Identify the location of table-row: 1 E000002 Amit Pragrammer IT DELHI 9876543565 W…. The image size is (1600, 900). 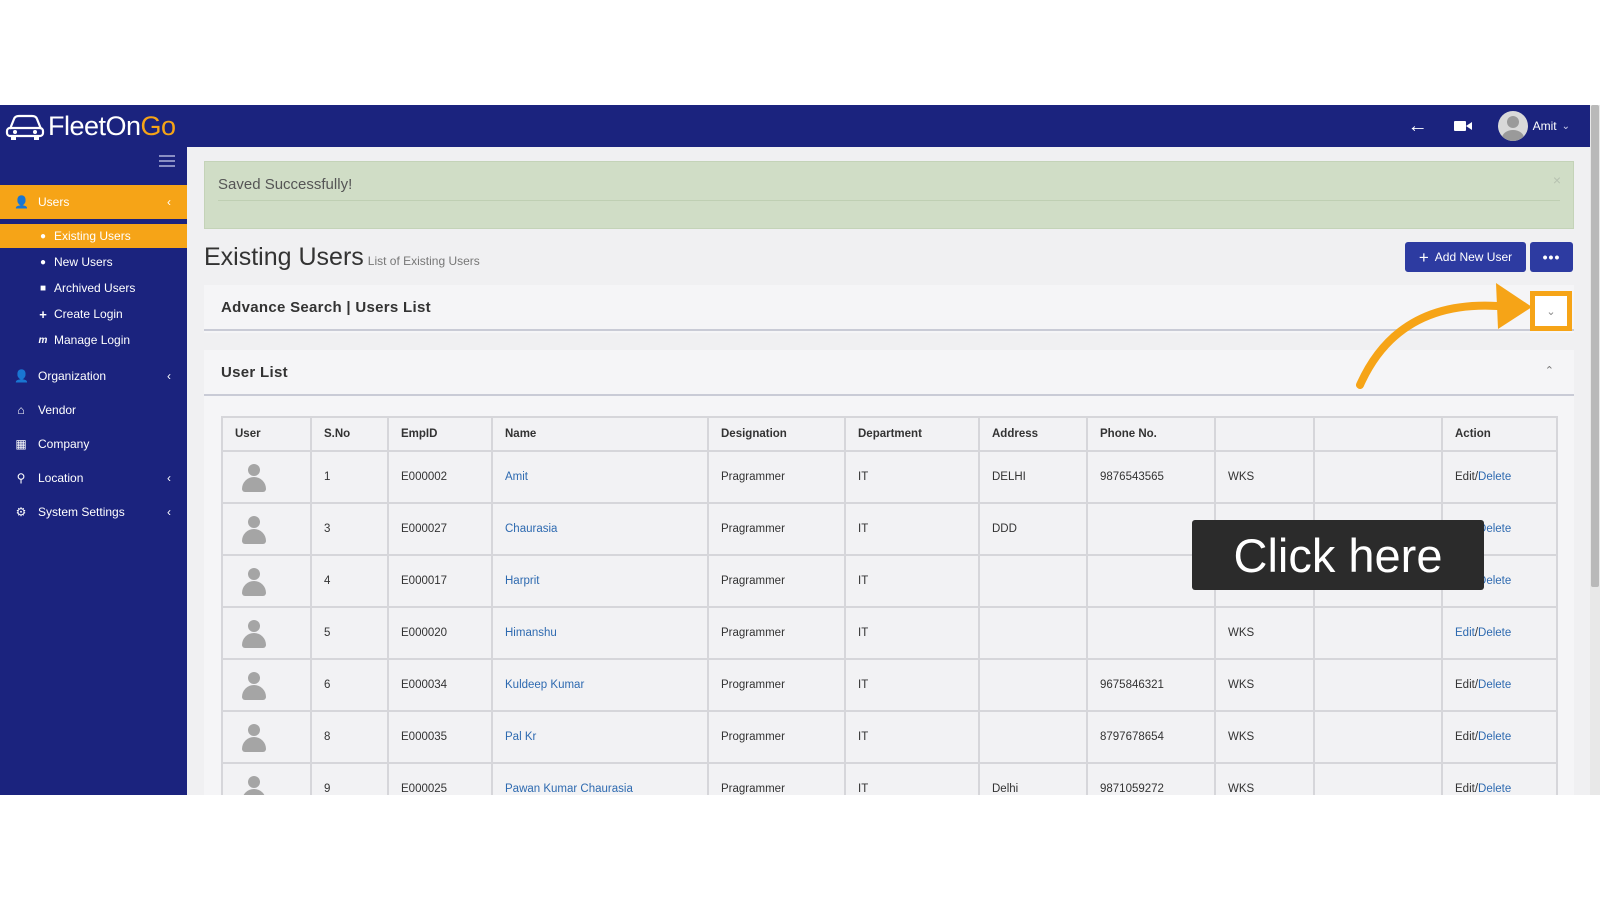
(889, 477).